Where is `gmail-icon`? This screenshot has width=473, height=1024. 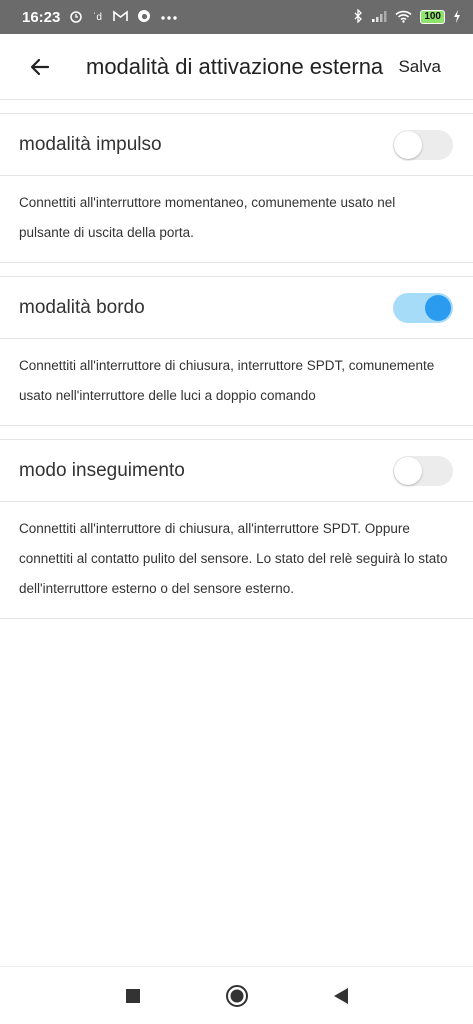 gmail-icon is located at coordinates (121, 17).